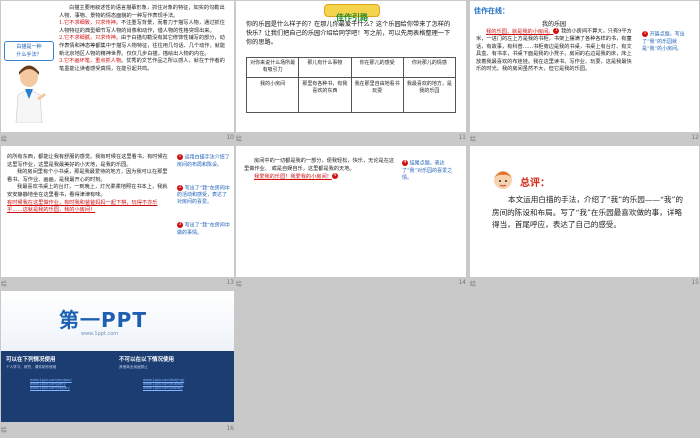  I want to click on s14-line2: 或是自娱自乐，这里都是我的天地。, so click(313, 168).